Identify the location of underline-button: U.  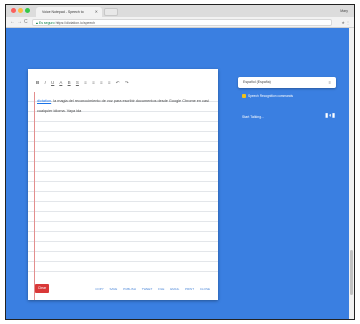
(52, 82).